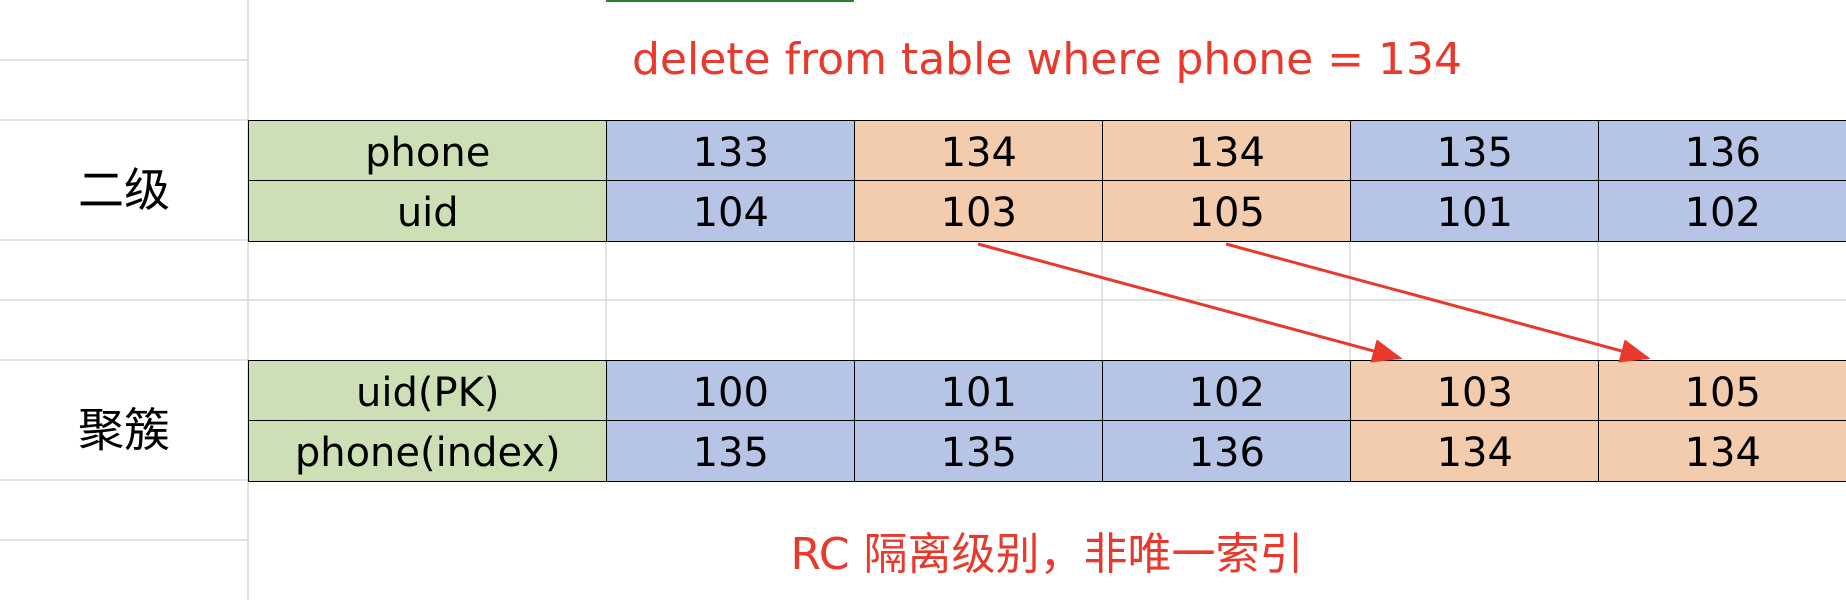  Describe the element at coordinates (1475, 211) in the screenshot. I see `secondary-index-cell: 101` at that location.